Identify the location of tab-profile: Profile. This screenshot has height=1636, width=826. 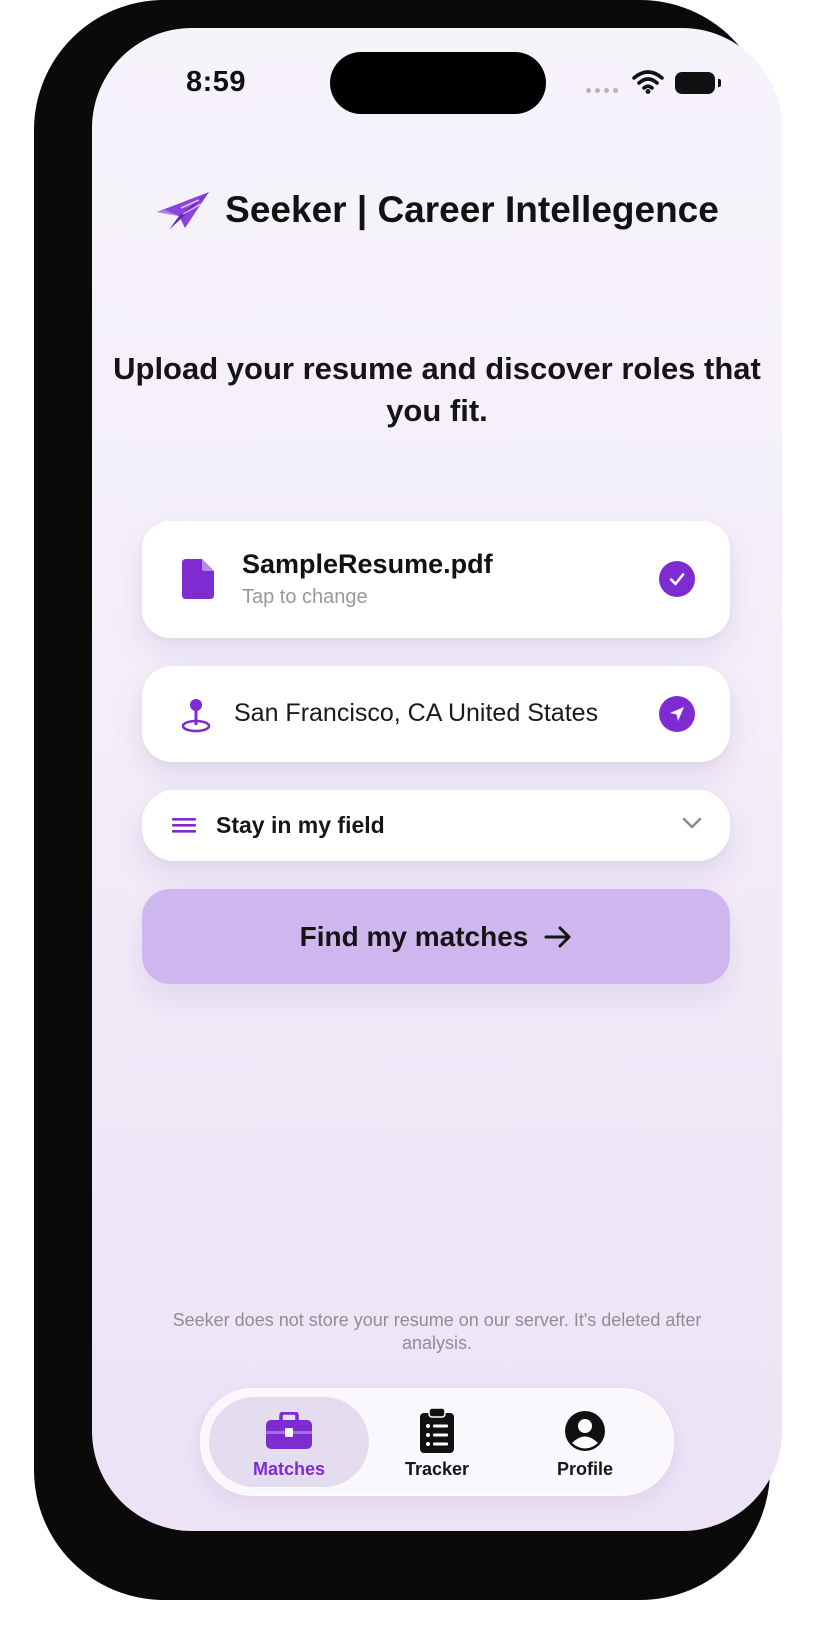
(585, 1442).